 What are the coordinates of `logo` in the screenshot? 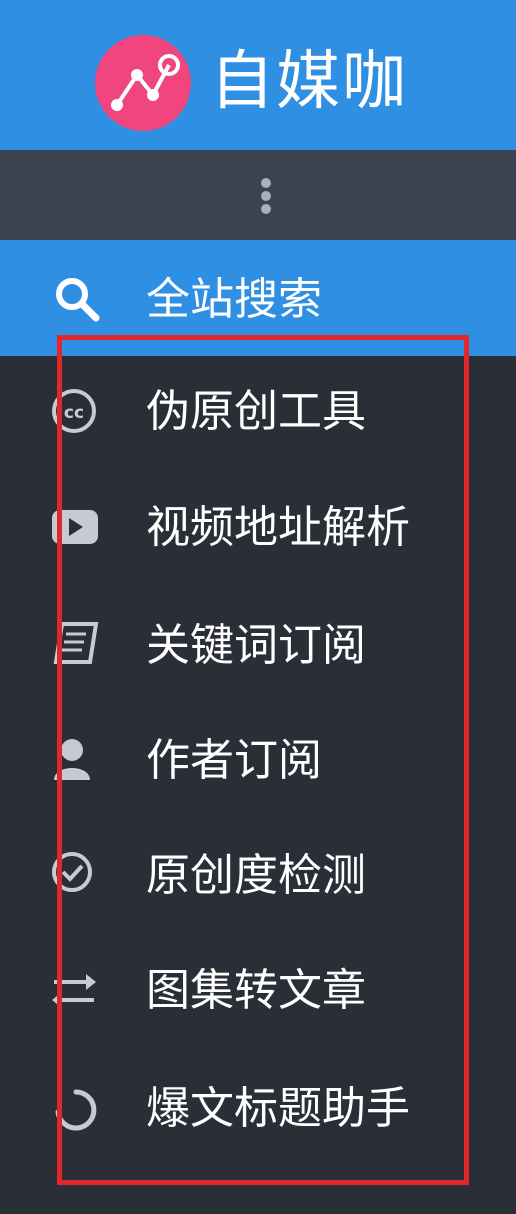 It's located at (143, 83).